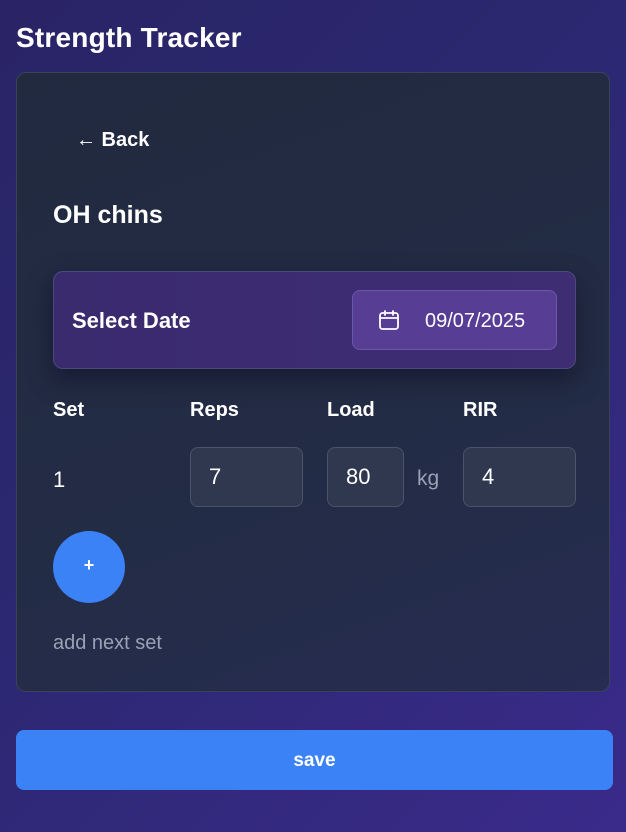 Image resolution: width=626 pixels, height=832 pixels. Describe the element at coordinates (480, 410) in the screenshot. I see `header-rir: RIR` at that location.